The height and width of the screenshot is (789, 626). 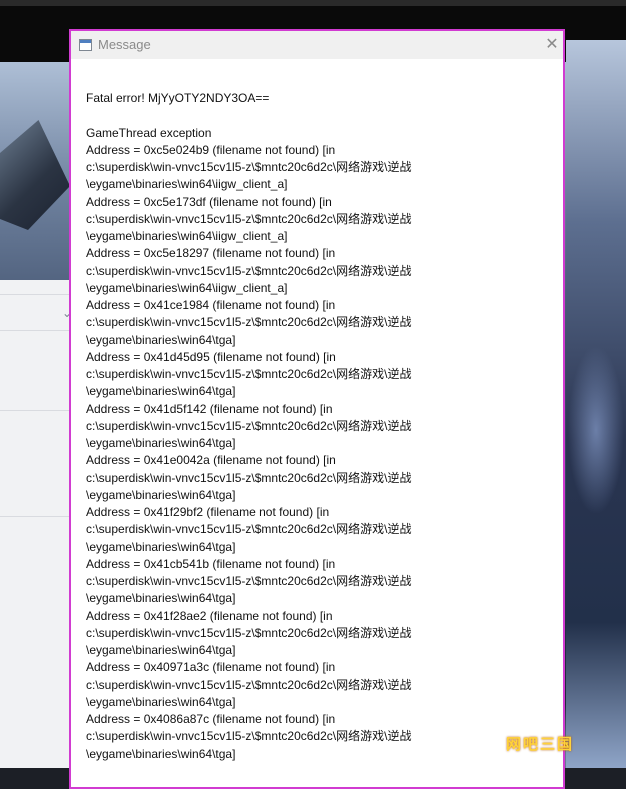 I want to click on watermark-logo: 网吧三国, so click(x=540, y=744).